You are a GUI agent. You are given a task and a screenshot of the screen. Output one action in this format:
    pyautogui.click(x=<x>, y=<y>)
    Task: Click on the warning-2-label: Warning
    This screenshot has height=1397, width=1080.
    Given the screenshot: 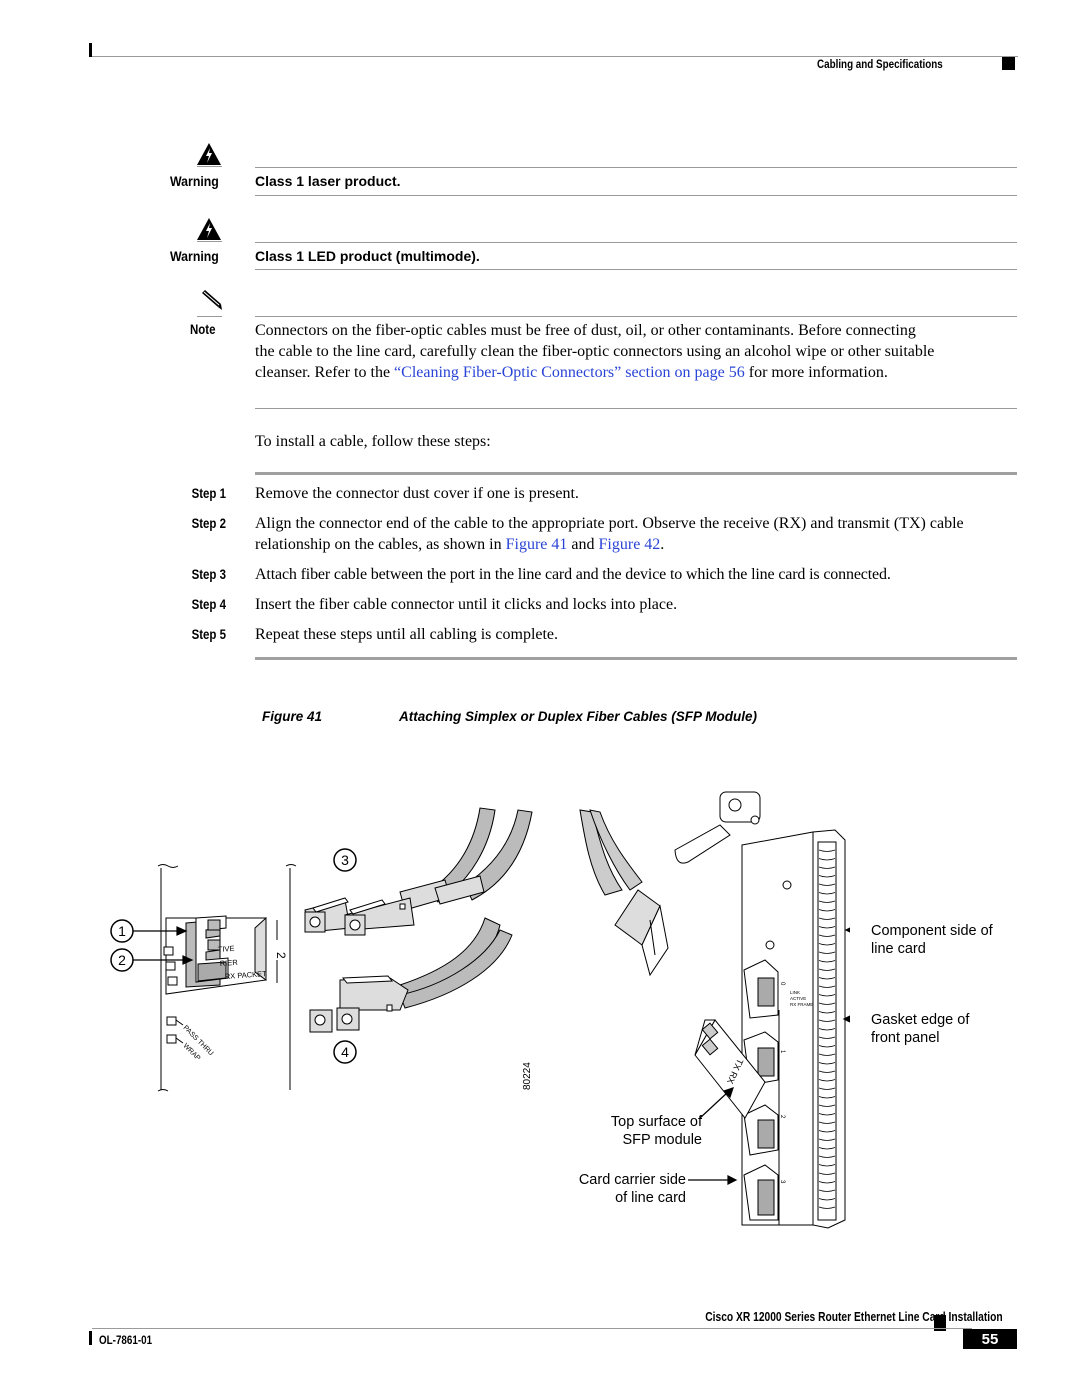 What is the action you would take?
    pyautogui.click(x=194, y=256)
    